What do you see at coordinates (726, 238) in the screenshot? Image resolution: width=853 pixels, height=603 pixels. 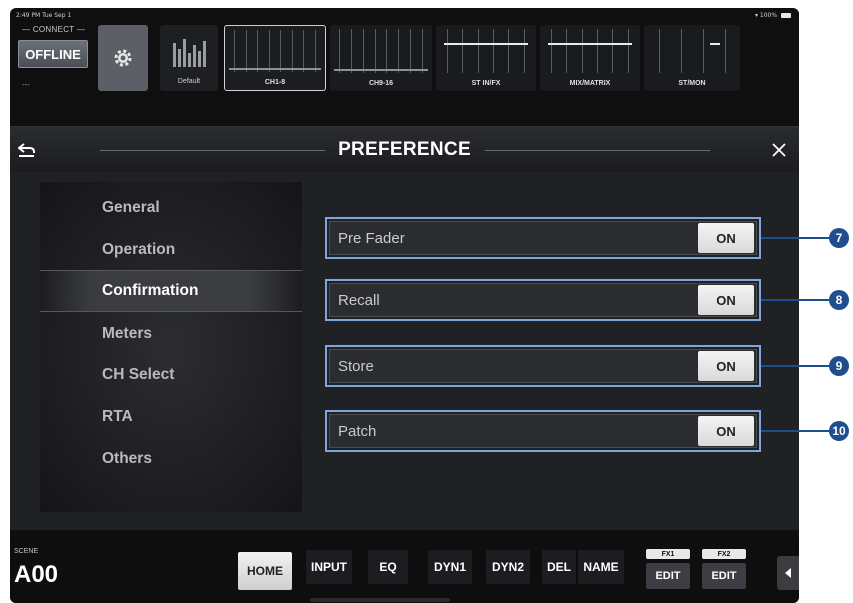 I see `pre-fader-toggle: ON` at bounding box center [726, 238].